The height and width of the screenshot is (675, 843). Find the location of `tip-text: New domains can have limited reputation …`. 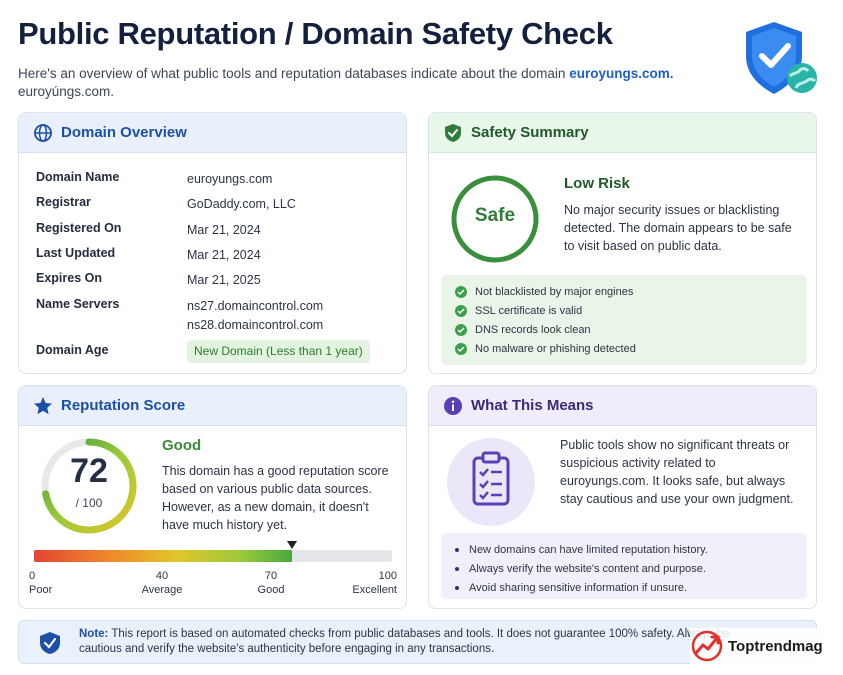

tip-text: New domains can have limited reputation … is located at coordinates (588, 549).